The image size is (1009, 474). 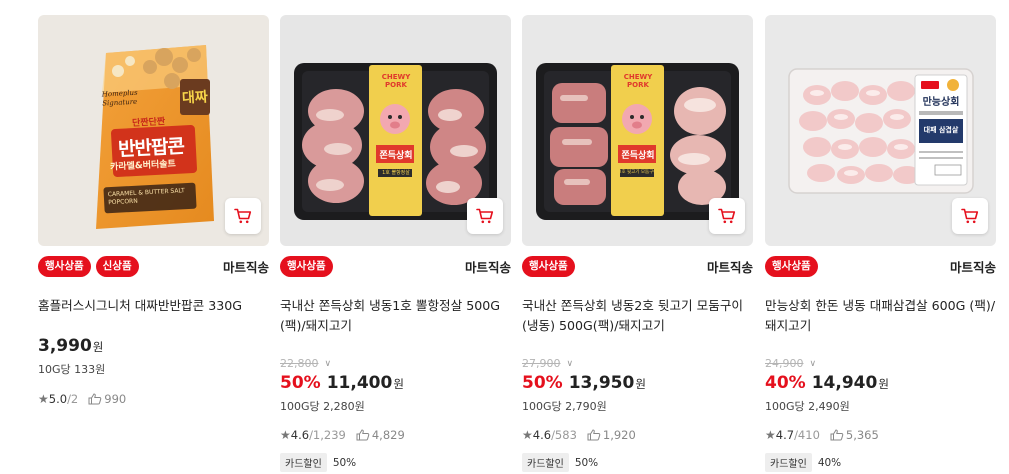 What do you see at coordinates (785, 383) in the screenshot?
I see `discount-rate: 40%` at bounding box center [785, 383].